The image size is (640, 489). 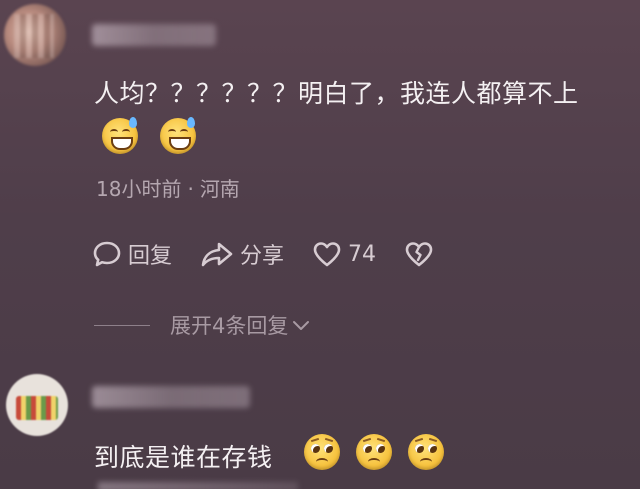 What do you see at coordinates (219, 189) in the screenshot?
I see `comment-location: 河南` at bounding box center [219, 189].